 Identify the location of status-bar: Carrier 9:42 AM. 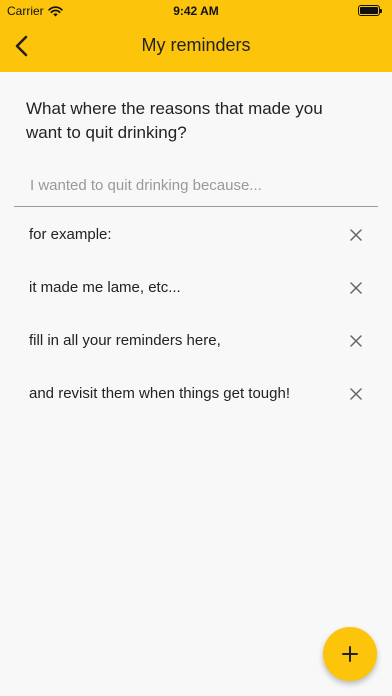
(196, 11).